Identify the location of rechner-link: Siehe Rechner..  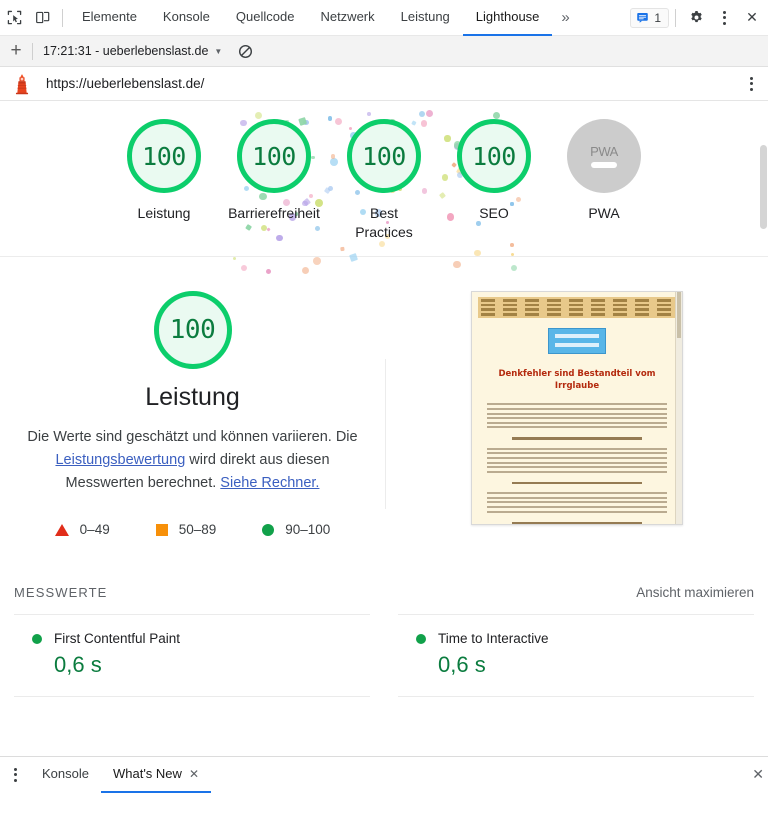
(269, 483).